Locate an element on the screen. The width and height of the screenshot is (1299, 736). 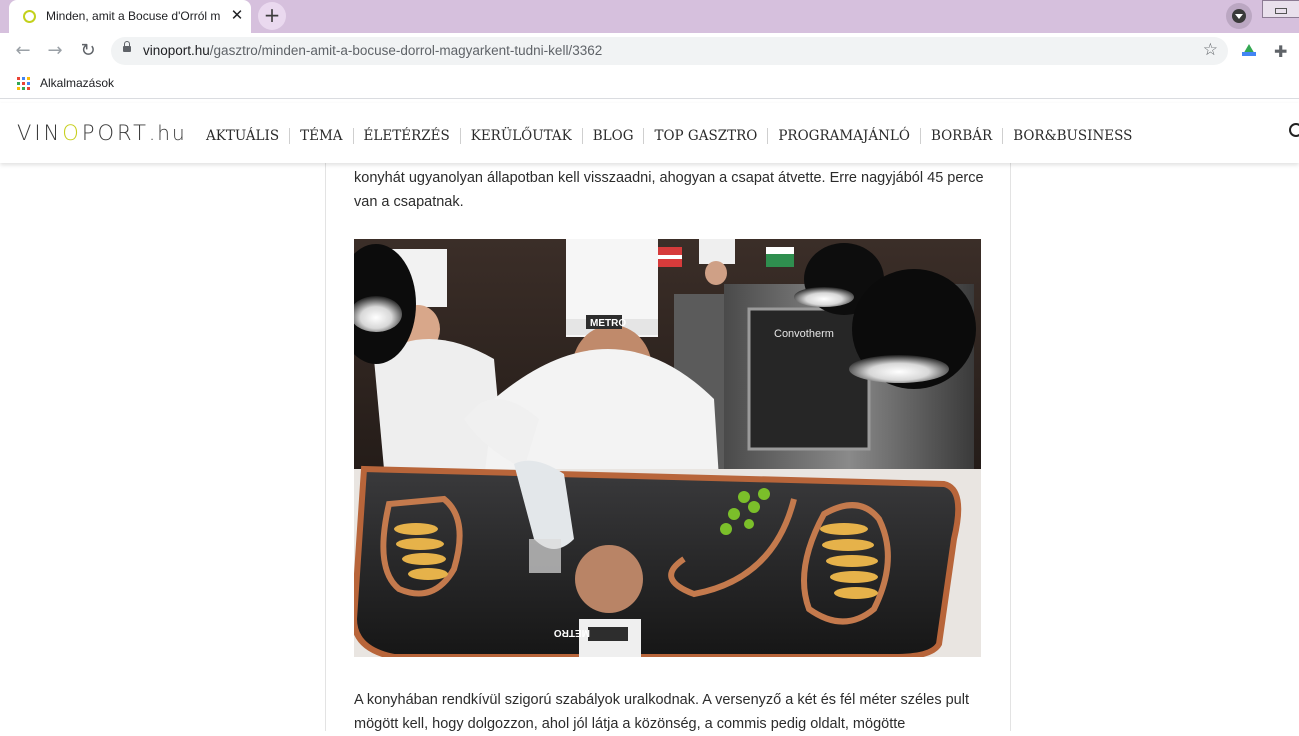
reload-button: ↻ is located at coordinates (88, 51).